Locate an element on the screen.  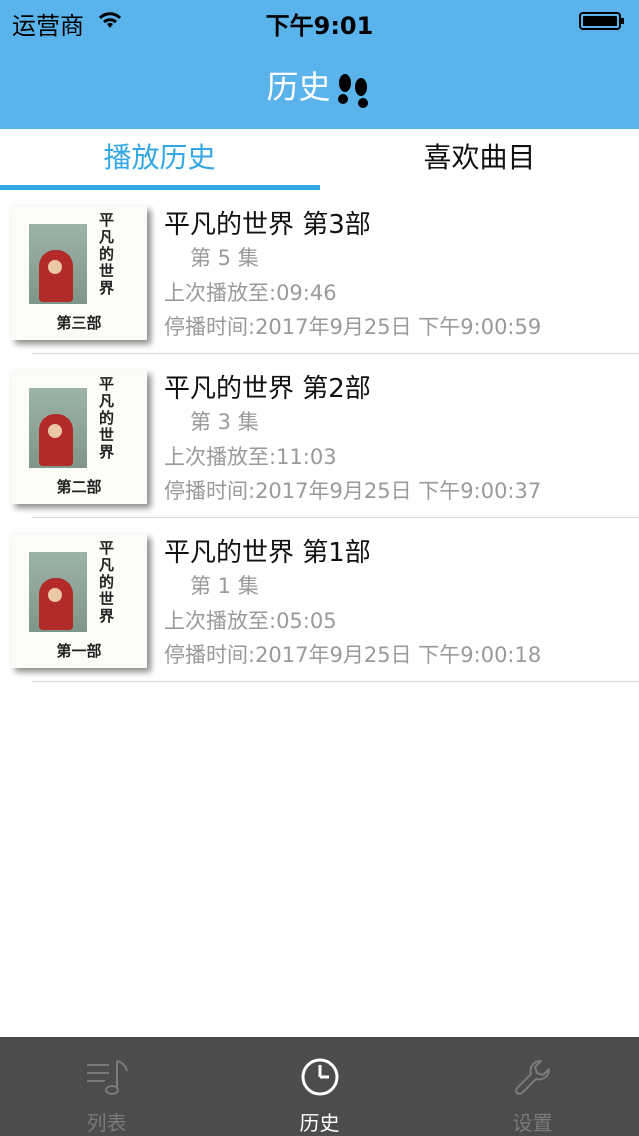
tabbar-label-list: 列表 is located at coordinates (106, 1123).